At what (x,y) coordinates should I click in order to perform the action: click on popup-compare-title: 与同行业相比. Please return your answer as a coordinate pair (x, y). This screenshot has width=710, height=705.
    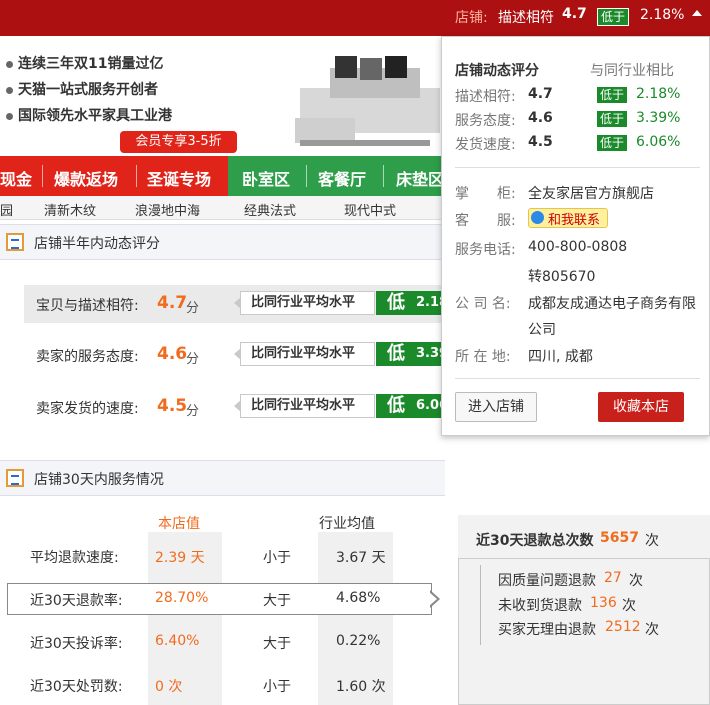
    Looking at the image, I should click on (632, 71).